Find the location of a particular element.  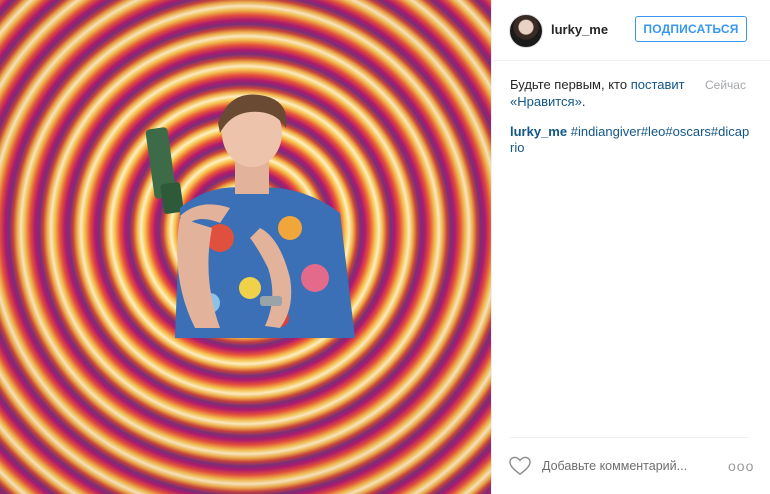

likes-text: Будьте первым, кто поставит «Нравится». is located at coordinates (600, 93).